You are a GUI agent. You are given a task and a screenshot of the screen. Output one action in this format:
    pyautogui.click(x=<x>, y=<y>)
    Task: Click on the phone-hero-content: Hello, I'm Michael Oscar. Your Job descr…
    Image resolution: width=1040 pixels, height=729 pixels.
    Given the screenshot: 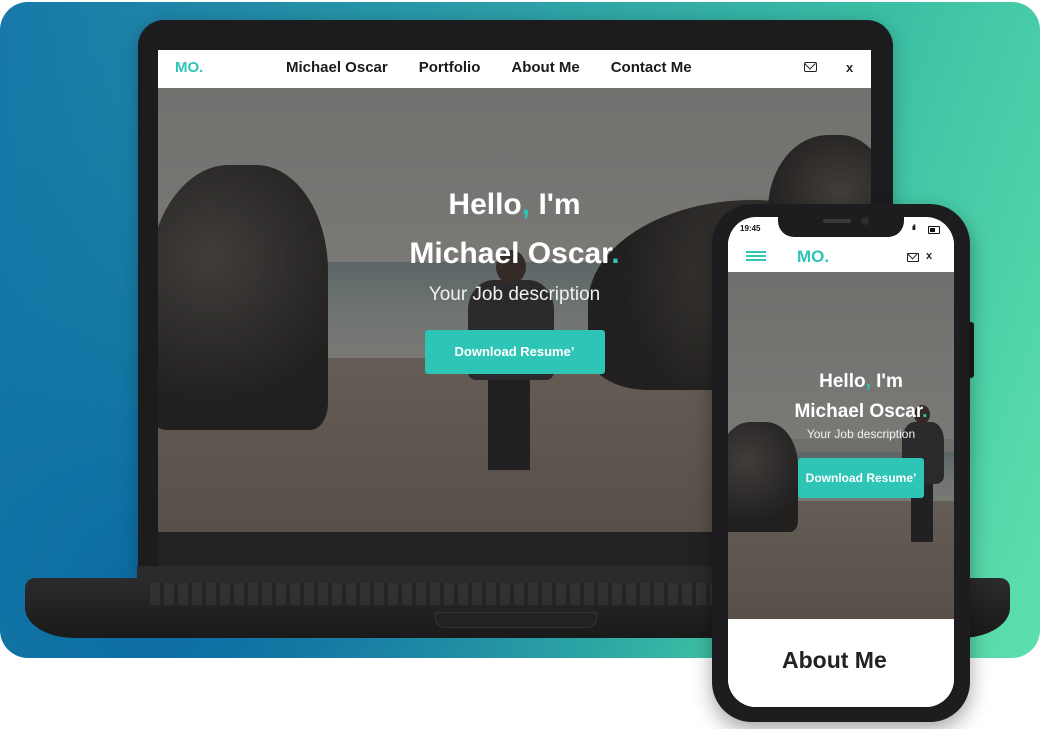 What is the action you would take?
    pyautogui.click(x=841, y=432)
    